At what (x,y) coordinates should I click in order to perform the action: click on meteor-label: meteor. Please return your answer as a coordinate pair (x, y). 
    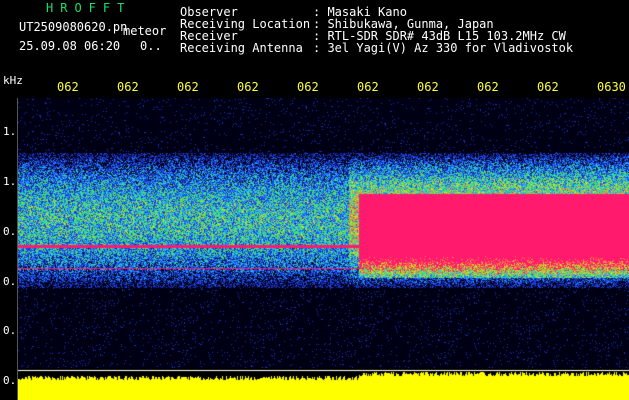
    Looking at the image, I should click on (145, 31).